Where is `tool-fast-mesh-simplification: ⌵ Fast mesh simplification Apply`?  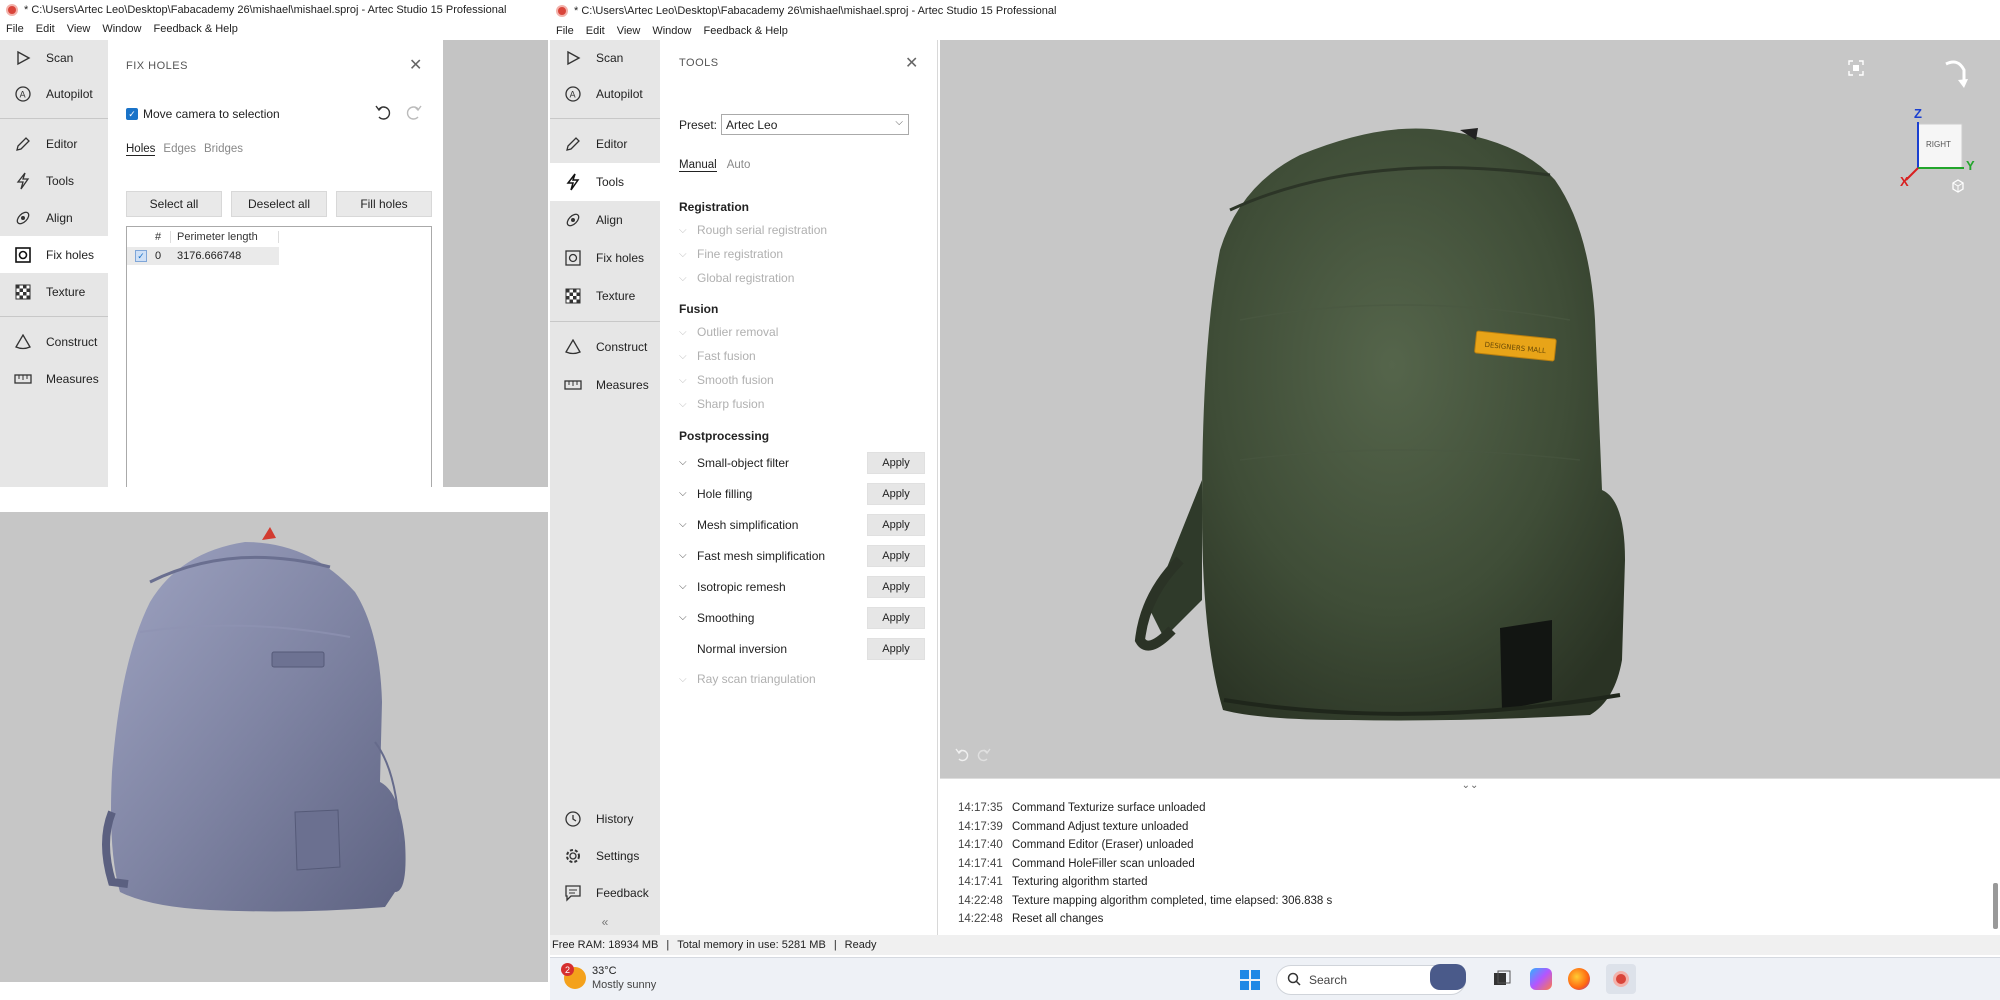
tool-fast-mesh-simplification: ⌵ Fast mesh simplification Apply is located at coordinates (802, 555).